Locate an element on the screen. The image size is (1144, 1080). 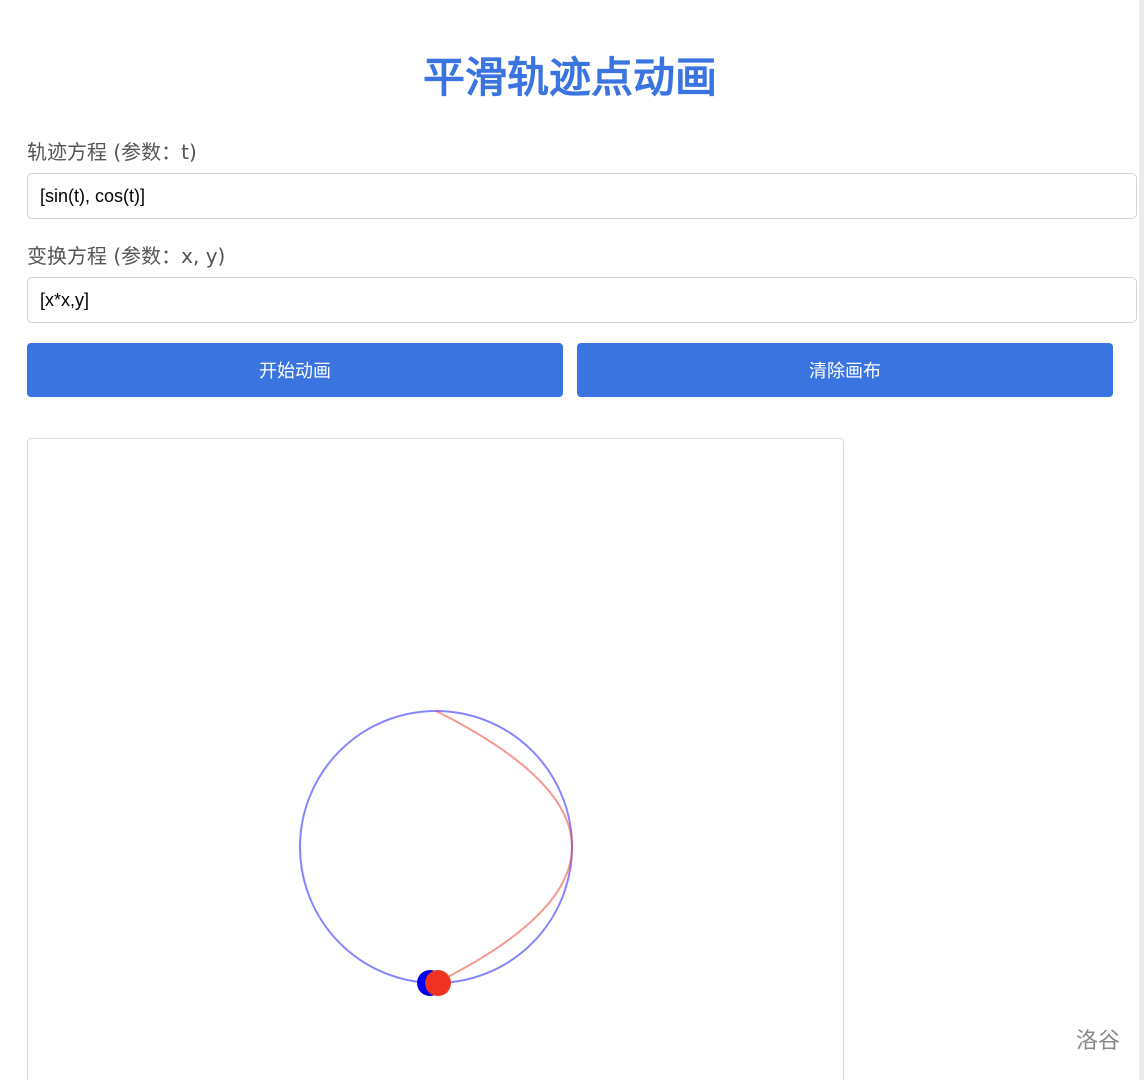
animation-drawing is located at coordinates (436, 853).